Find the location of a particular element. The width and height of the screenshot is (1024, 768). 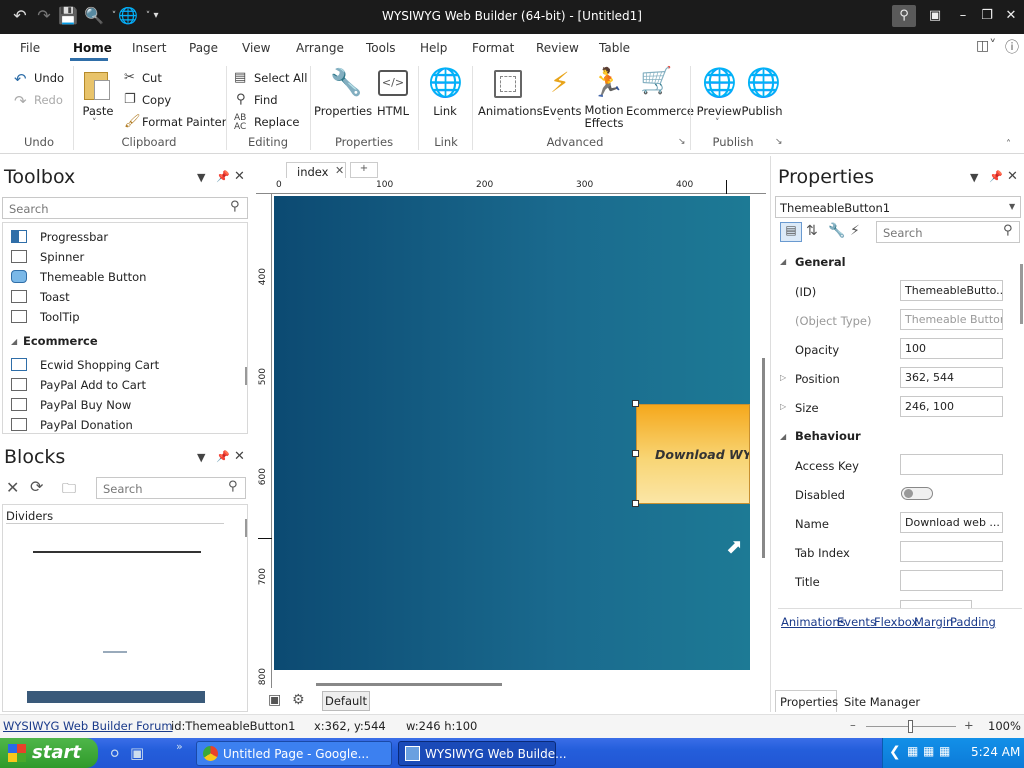

paste-icon is located at coordinates (98, 84).